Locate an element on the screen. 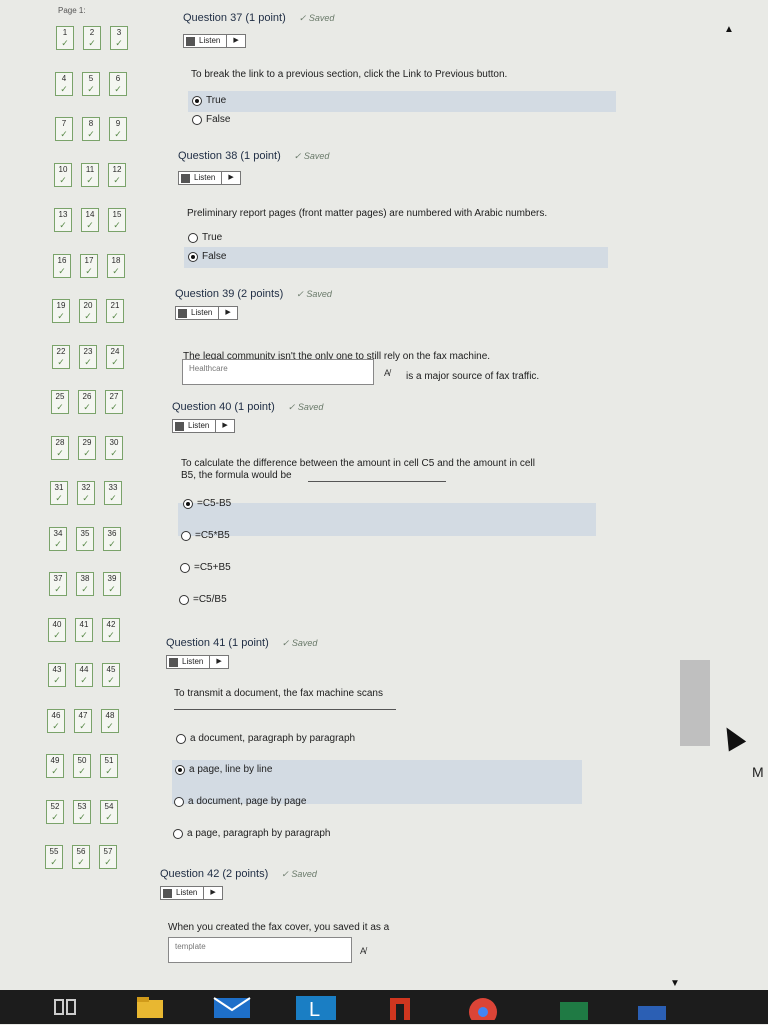  option-page-line: a page, line by line is located at coordinates (223, 769).